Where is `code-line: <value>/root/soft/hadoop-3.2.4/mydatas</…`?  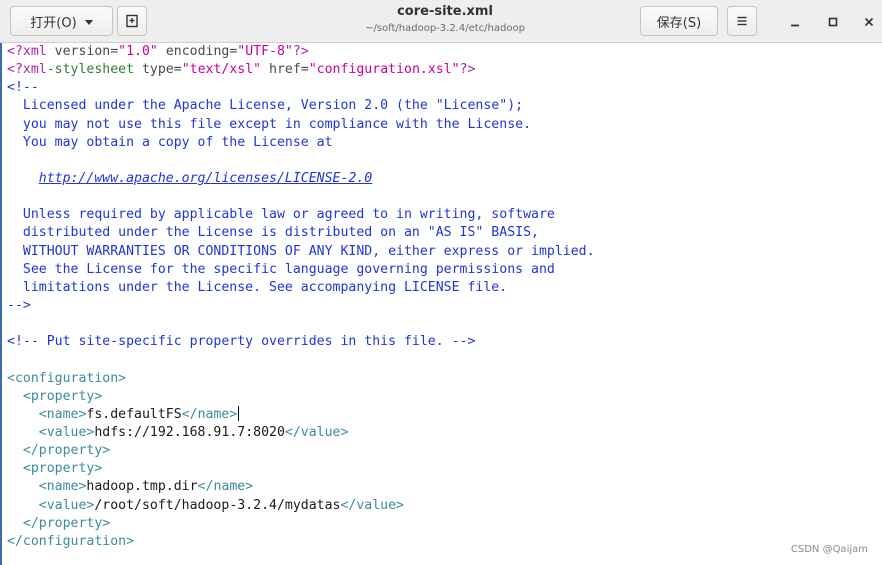
code-line: <value>/root/soft/hadoop-3.2.4/mydatas</… is located at coordinates (444, 506).